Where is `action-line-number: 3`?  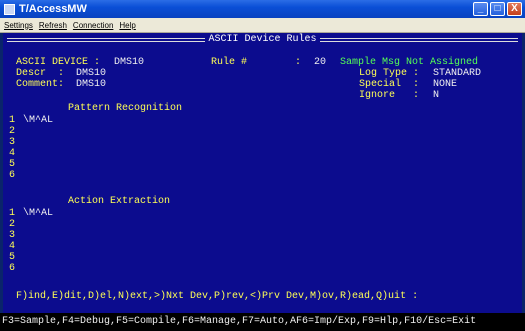
action-line-number: 3 is located at coordinates (12, 235).